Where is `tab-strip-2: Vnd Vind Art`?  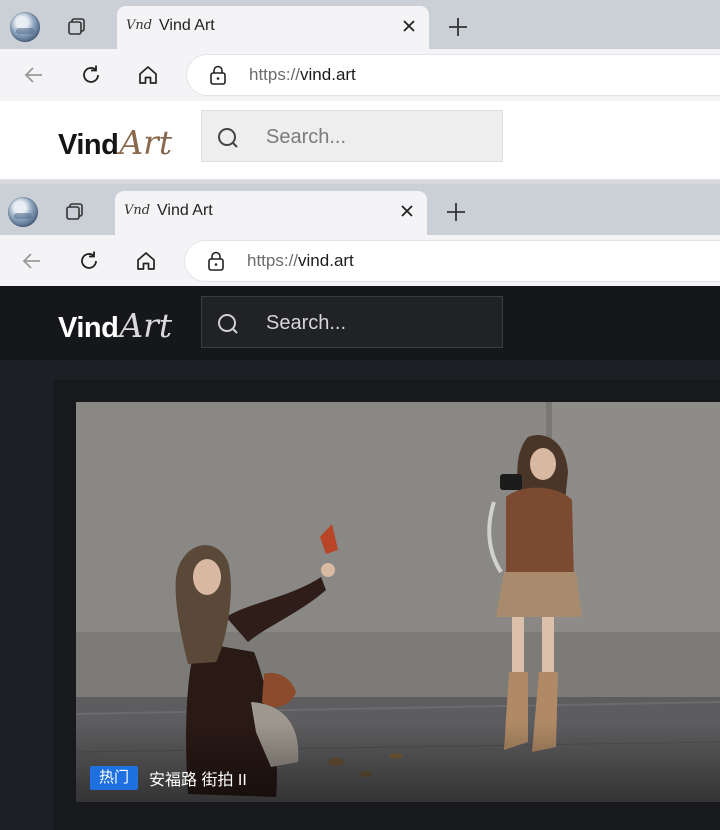 tab-strip-2: Vnd Vind Art is located at coordinates (360, 209).